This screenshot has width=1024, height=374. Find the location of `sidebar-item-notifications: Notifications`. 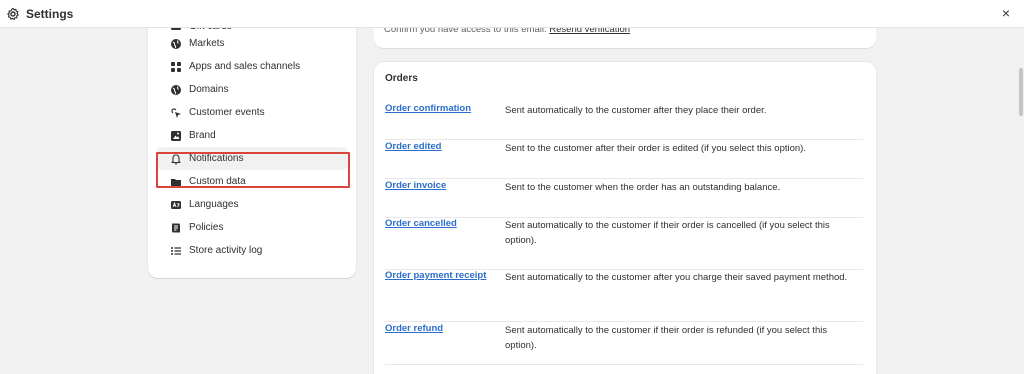

sidebar-item-notifications: Notifications is located at coordinates (252, 158).